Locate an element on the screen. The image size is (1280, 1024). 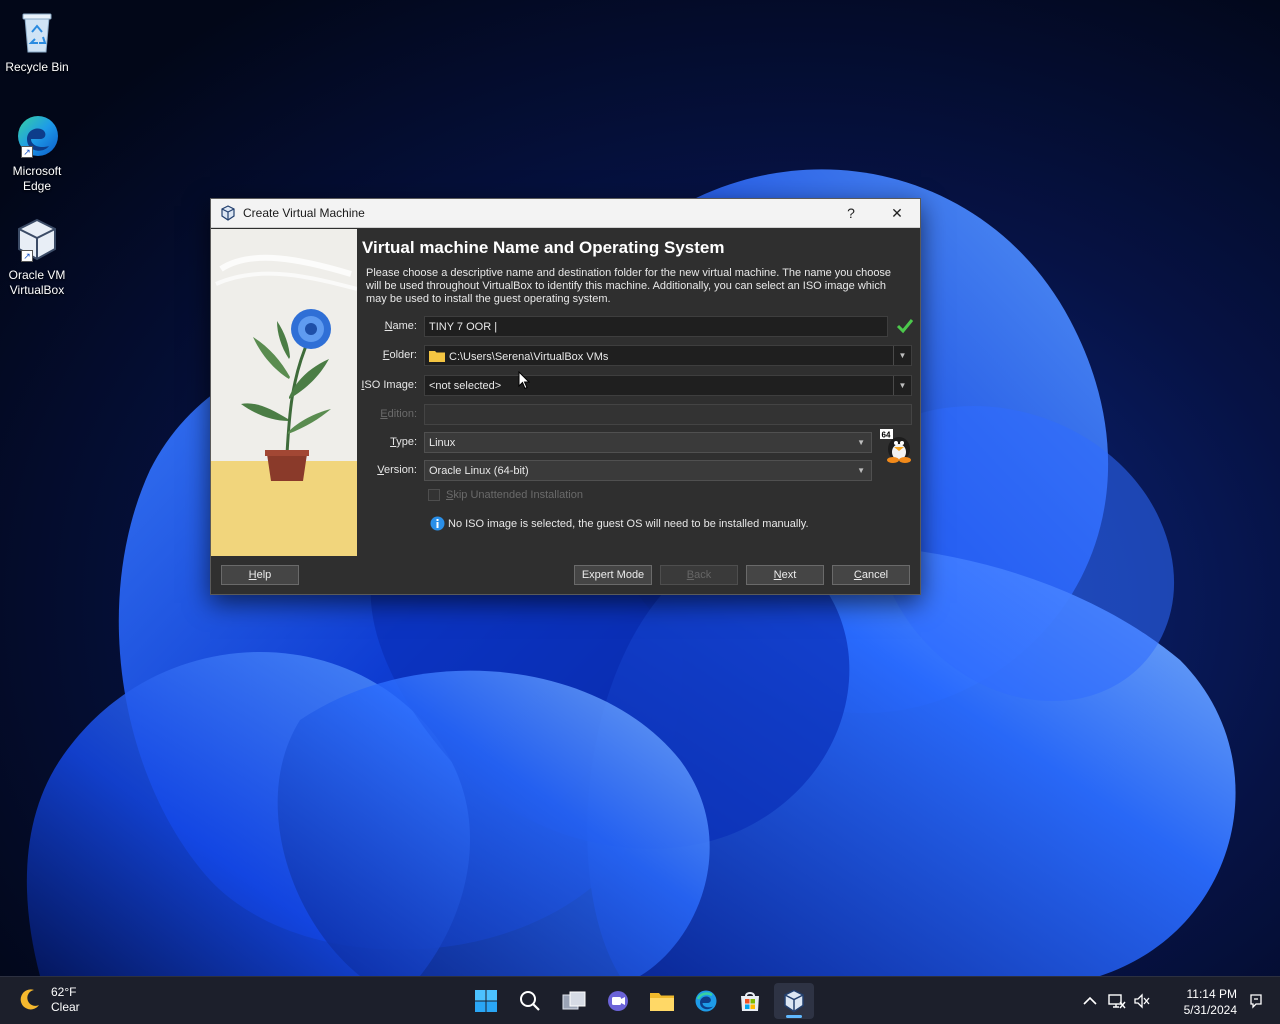
expert-mode-button: Expert Mode is located at coordinates (613, 575).